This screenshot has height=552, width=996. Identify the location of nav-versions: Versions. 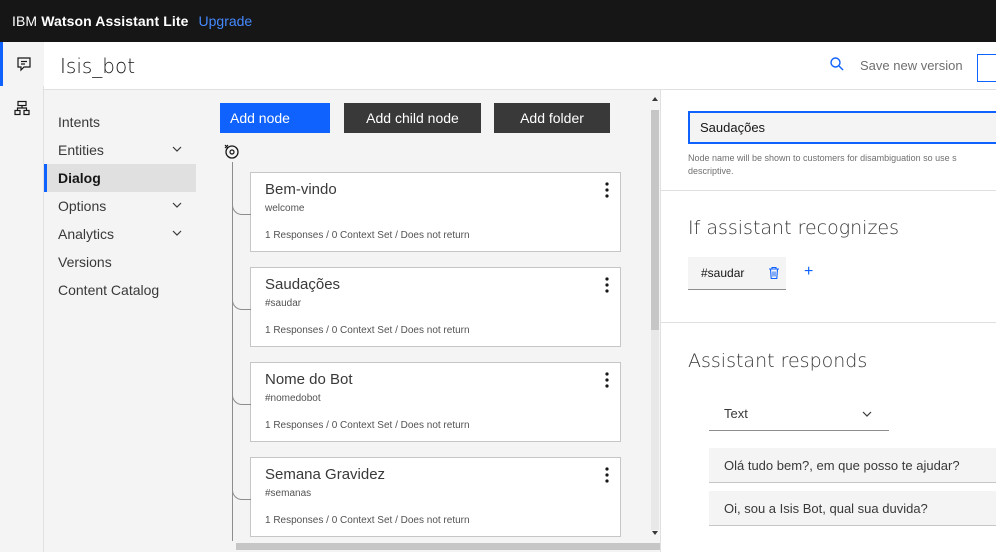
(120, 262).